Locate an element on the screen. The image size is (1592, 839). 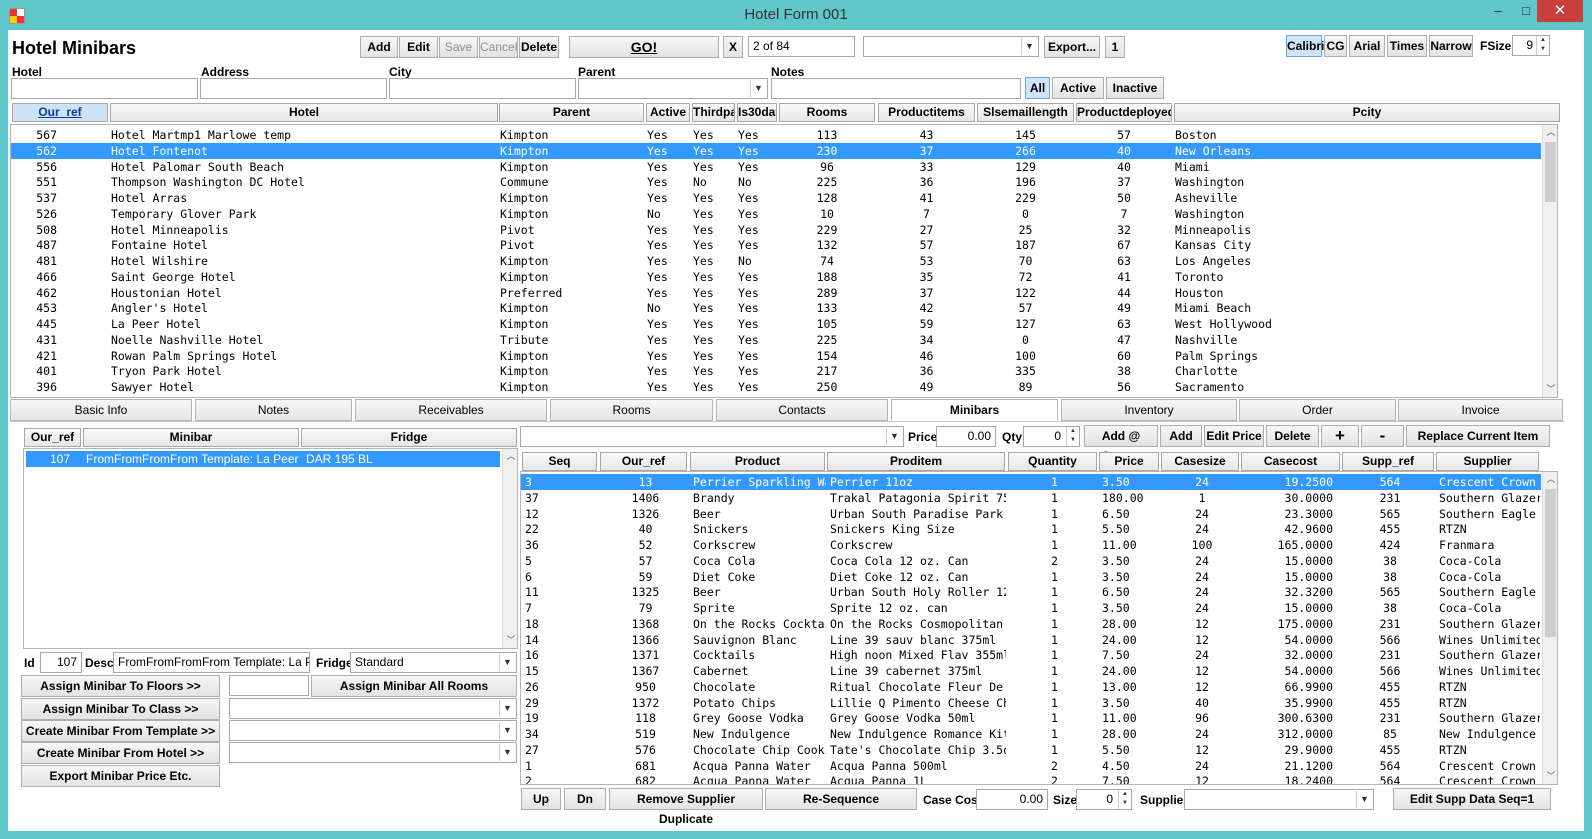
resequence-button: Re-Sequence is located at coordinates (841, 799).